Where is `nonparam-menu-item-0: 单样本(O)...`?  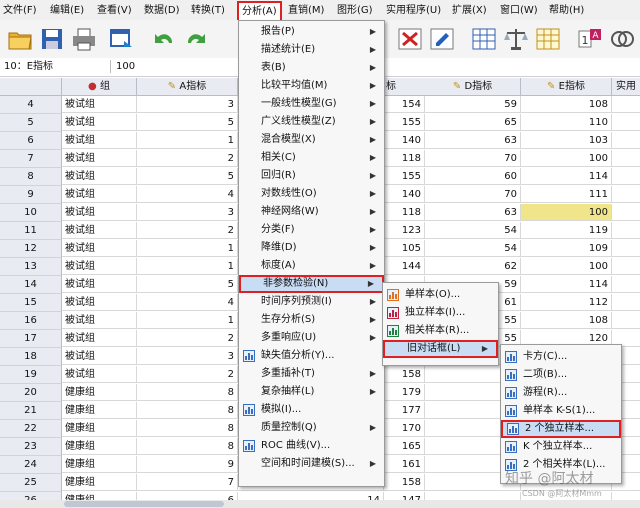
nonparam-menu-item-0: 单样本(O)... is located at coordinates (440, 295).